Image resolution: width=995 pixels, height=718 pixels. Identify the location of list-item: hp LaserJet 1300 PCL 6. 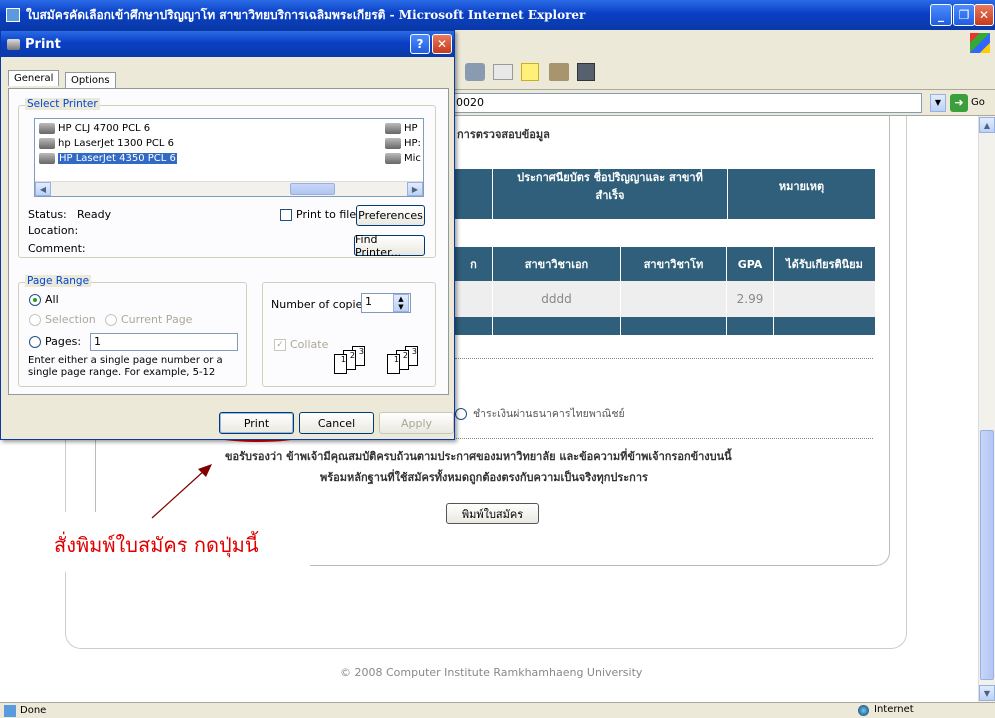
(106, 143).